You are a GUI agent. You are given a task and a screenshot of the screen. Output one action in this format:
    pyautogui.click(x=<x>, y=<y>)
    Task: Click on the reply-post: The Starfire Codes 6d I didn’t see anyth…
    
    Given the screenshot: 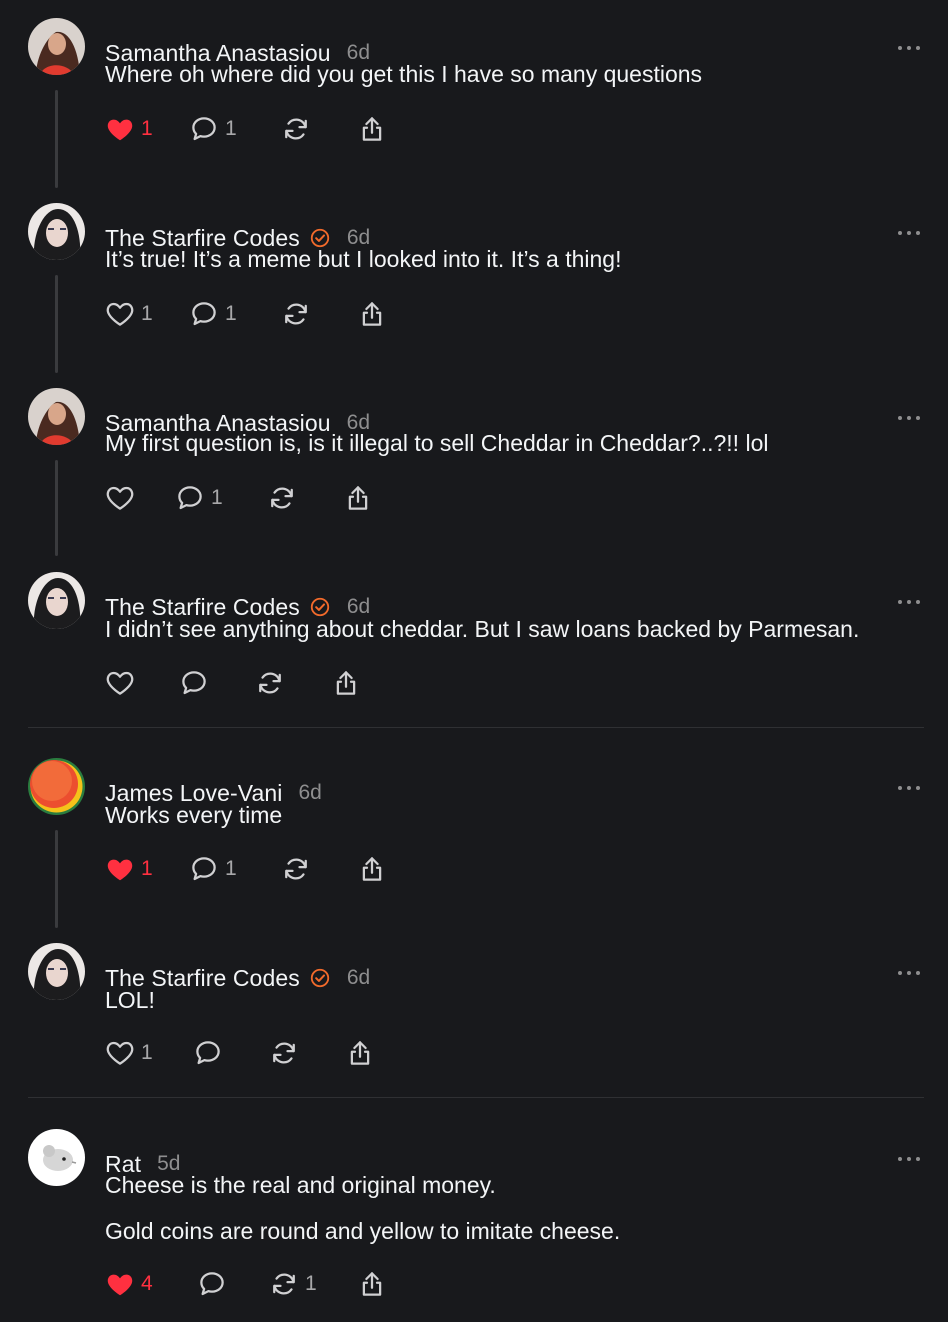 What is the action you would take?
    pyautogui.click(x=474, y=642)
    